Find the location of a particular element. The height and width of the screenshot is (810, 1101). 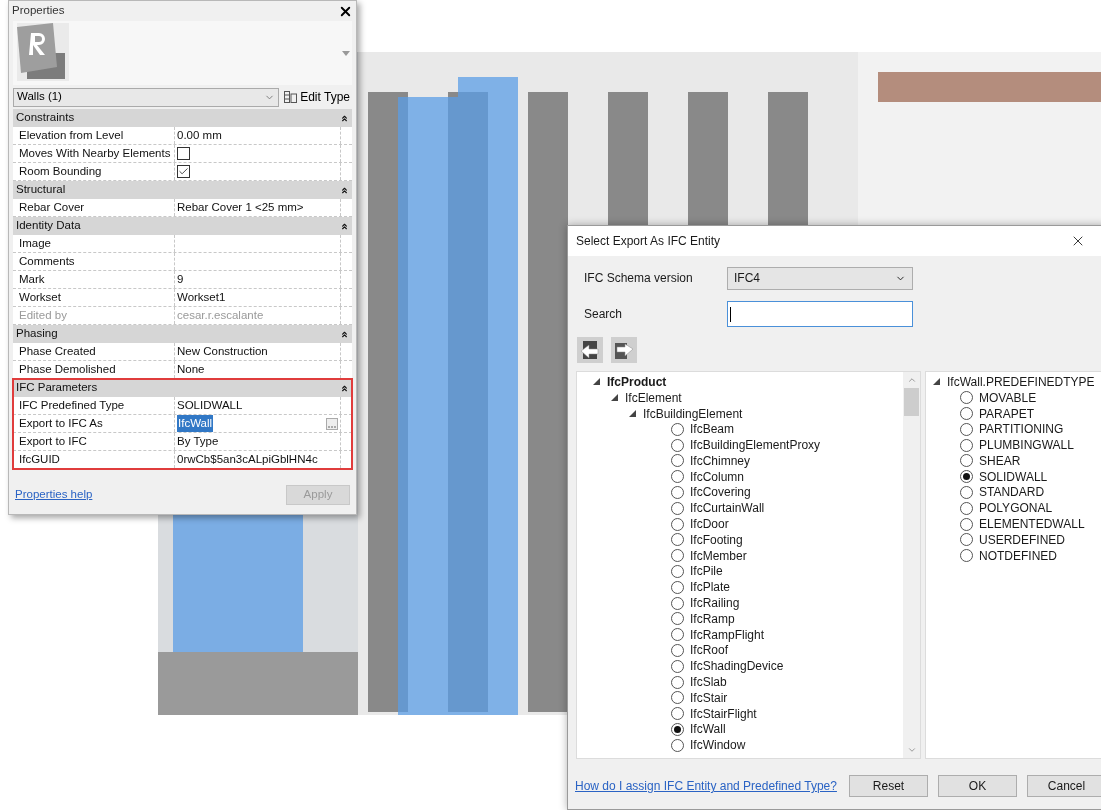

tree-node: IfcProduct is located at coordinates (637, 381).